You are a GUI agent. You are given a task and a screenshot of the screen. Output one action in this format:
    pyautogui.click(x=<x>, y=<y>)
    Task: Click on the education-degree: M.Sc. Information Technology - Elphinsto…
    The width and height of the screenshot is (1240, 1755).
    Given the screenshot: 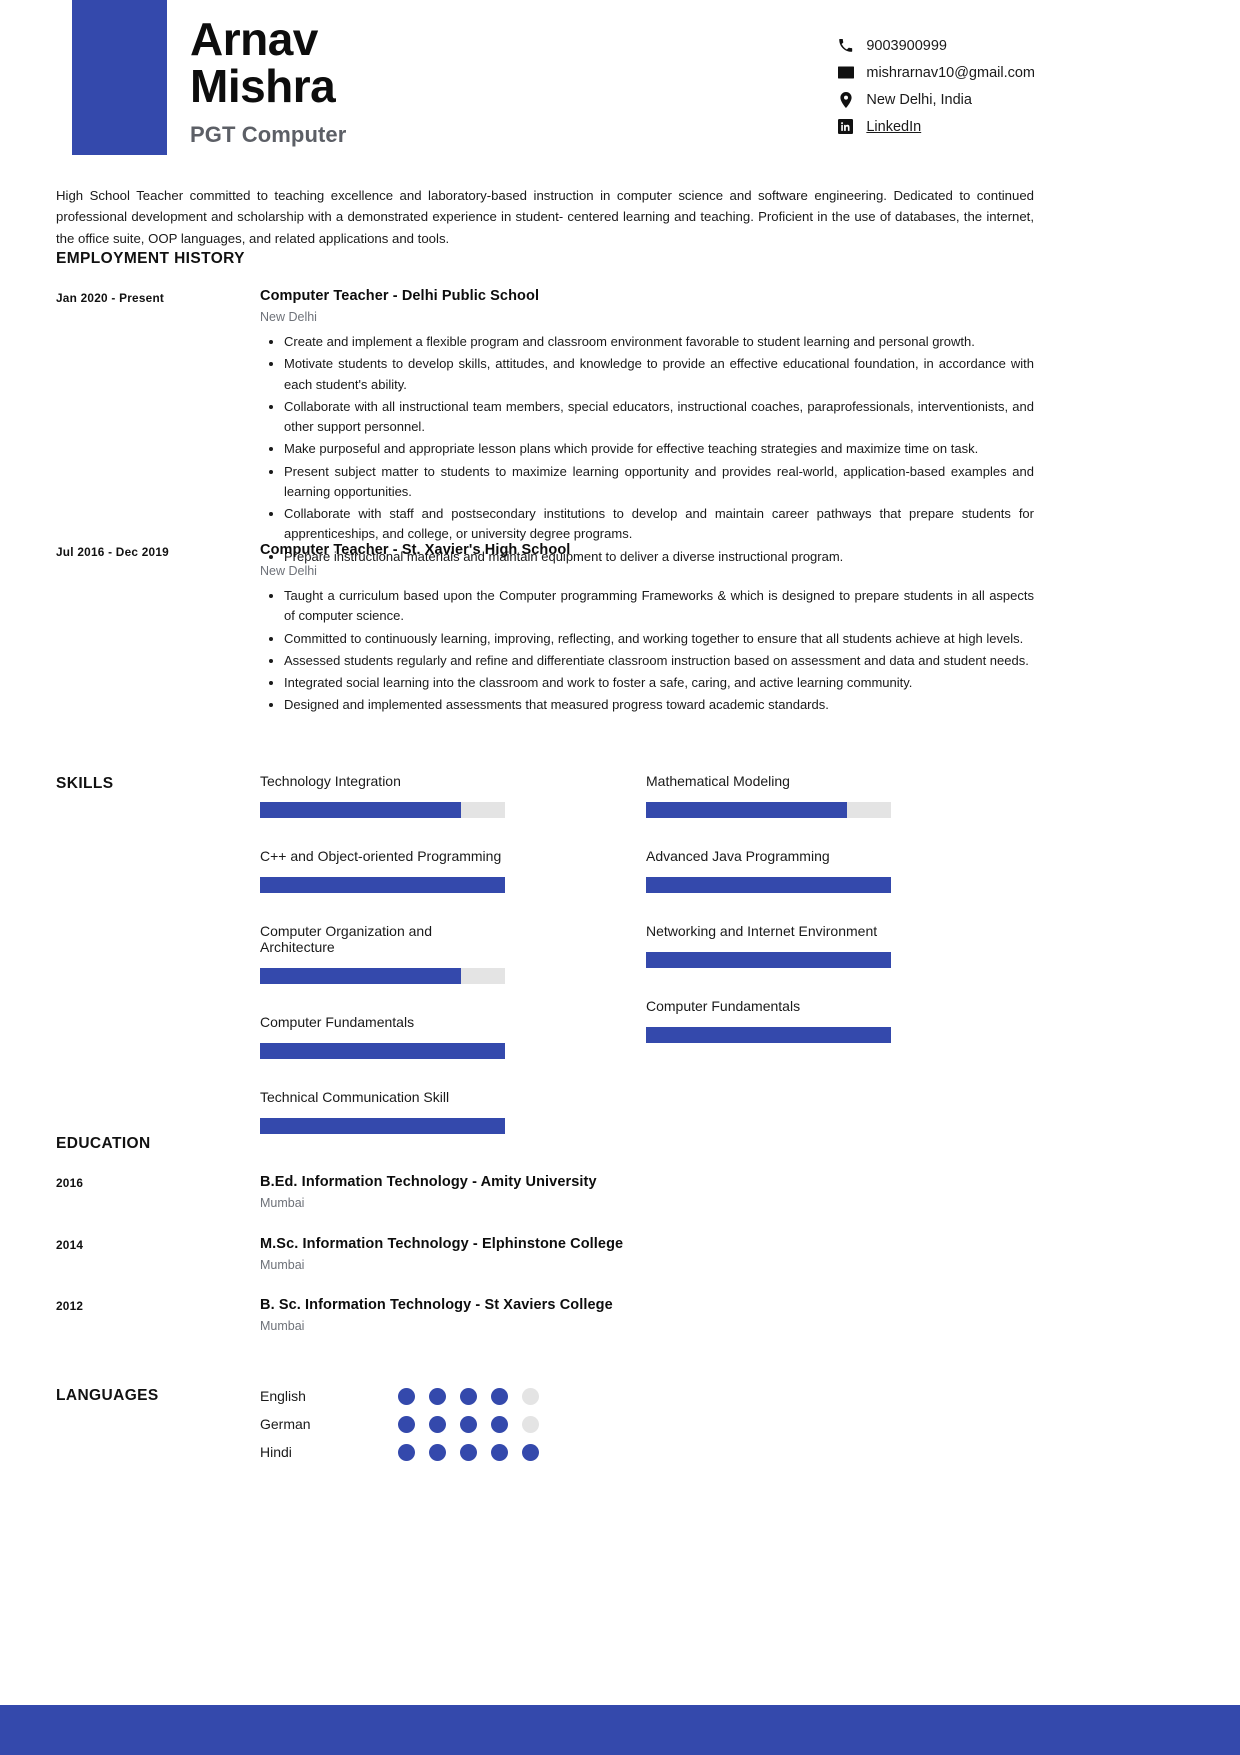 What is the action you would take?
    pyautogui.click(x=442, y=1244)
    